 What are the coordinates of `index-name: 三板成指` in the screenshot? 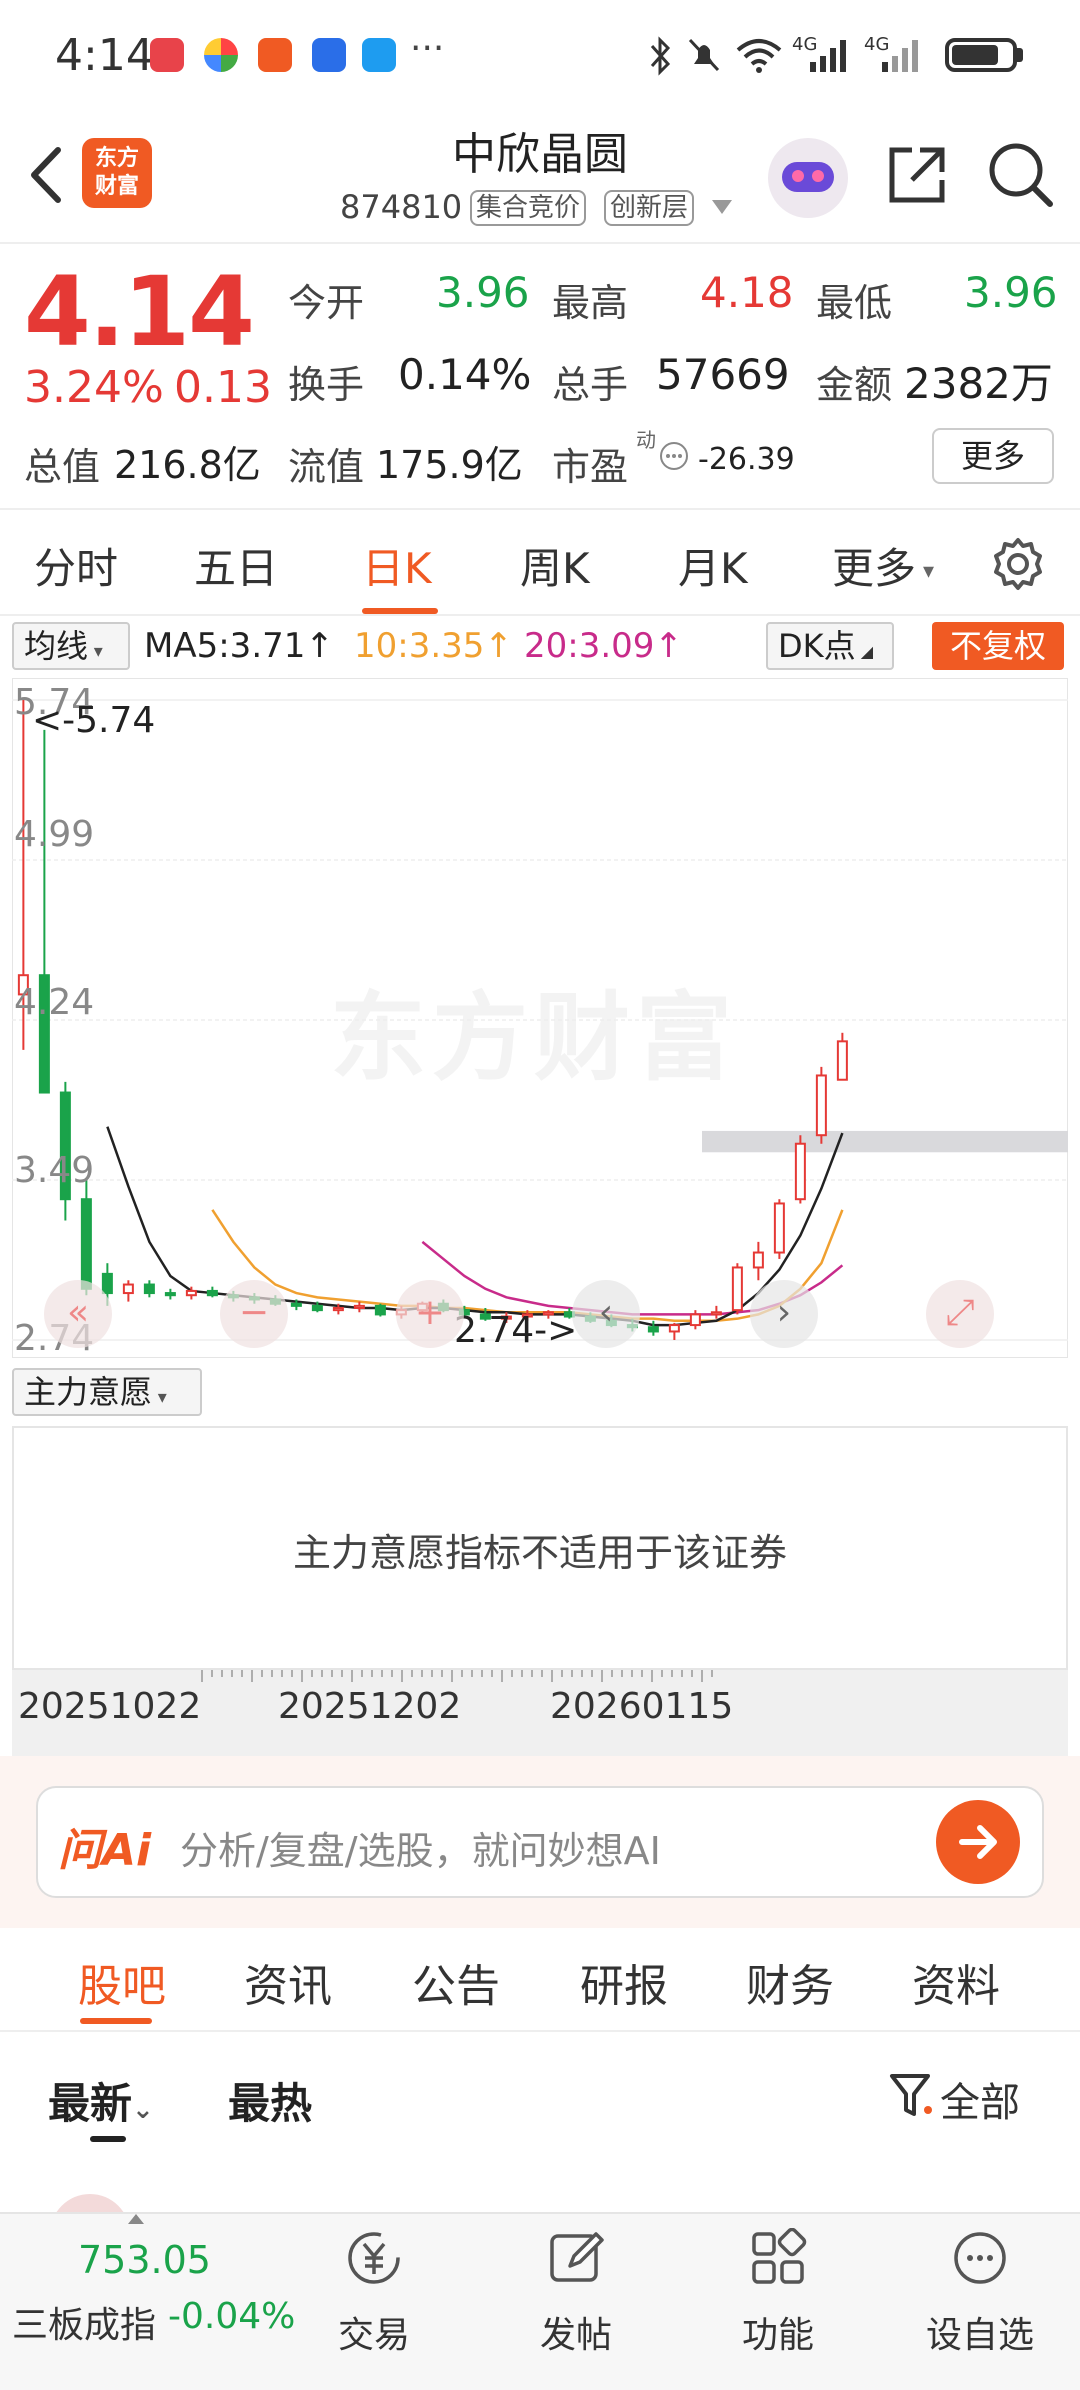 It's located at (84, 2322).